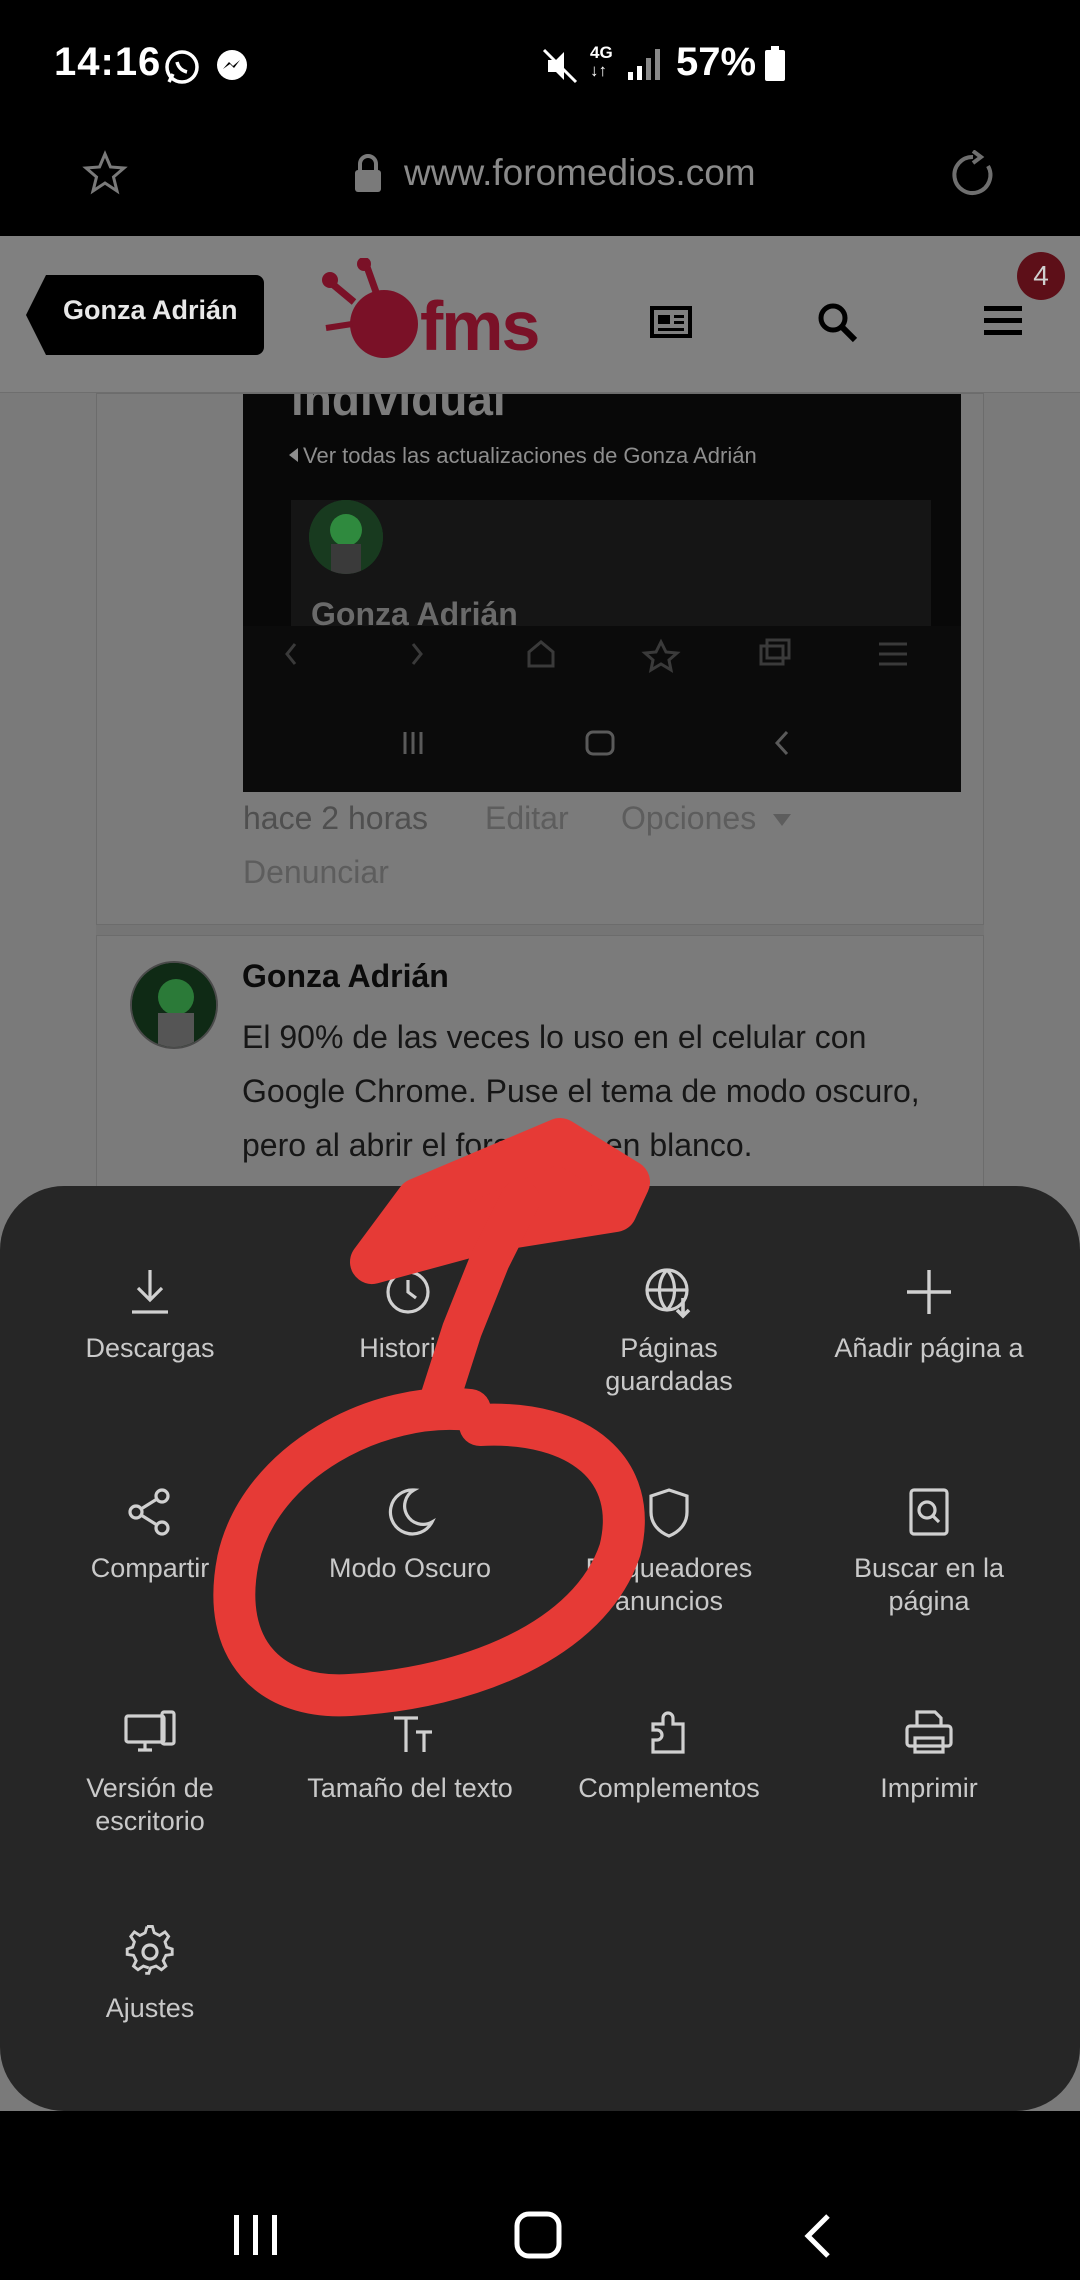 This screenshot has height=2280, width=1080. I want to click on author-avatar, so click(174, 1005).